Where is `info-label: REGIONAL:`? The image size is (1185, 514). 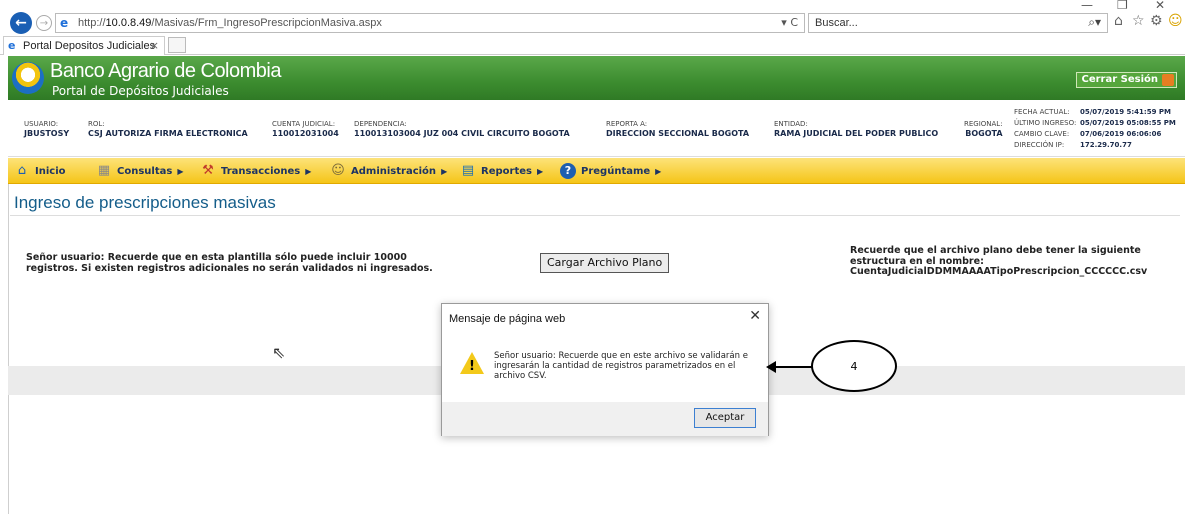 info-label: REGIONAL: is located at coordinates (983, 124).